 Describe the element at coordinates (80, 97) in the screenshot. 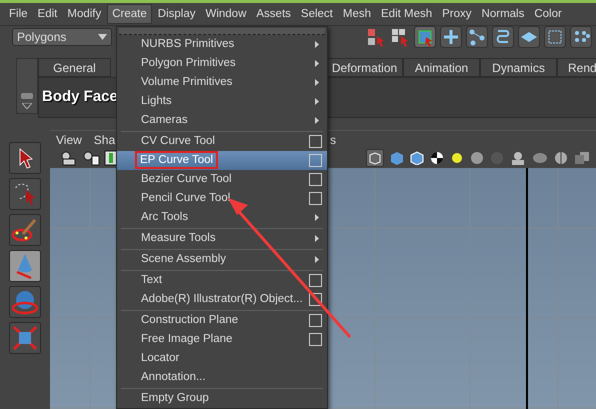

I see `shelf-label: Body Face` at that location.